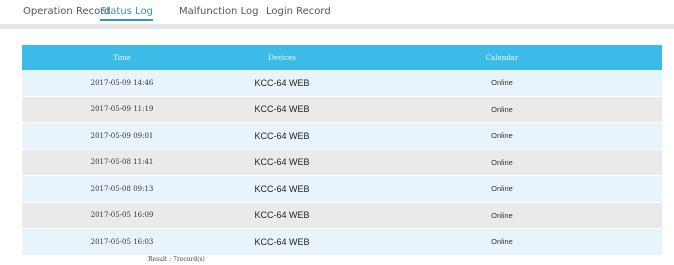 The width and height of the screenshot is (674, 265). I want to click on column-header-devices: Devices, so click(282, 57).